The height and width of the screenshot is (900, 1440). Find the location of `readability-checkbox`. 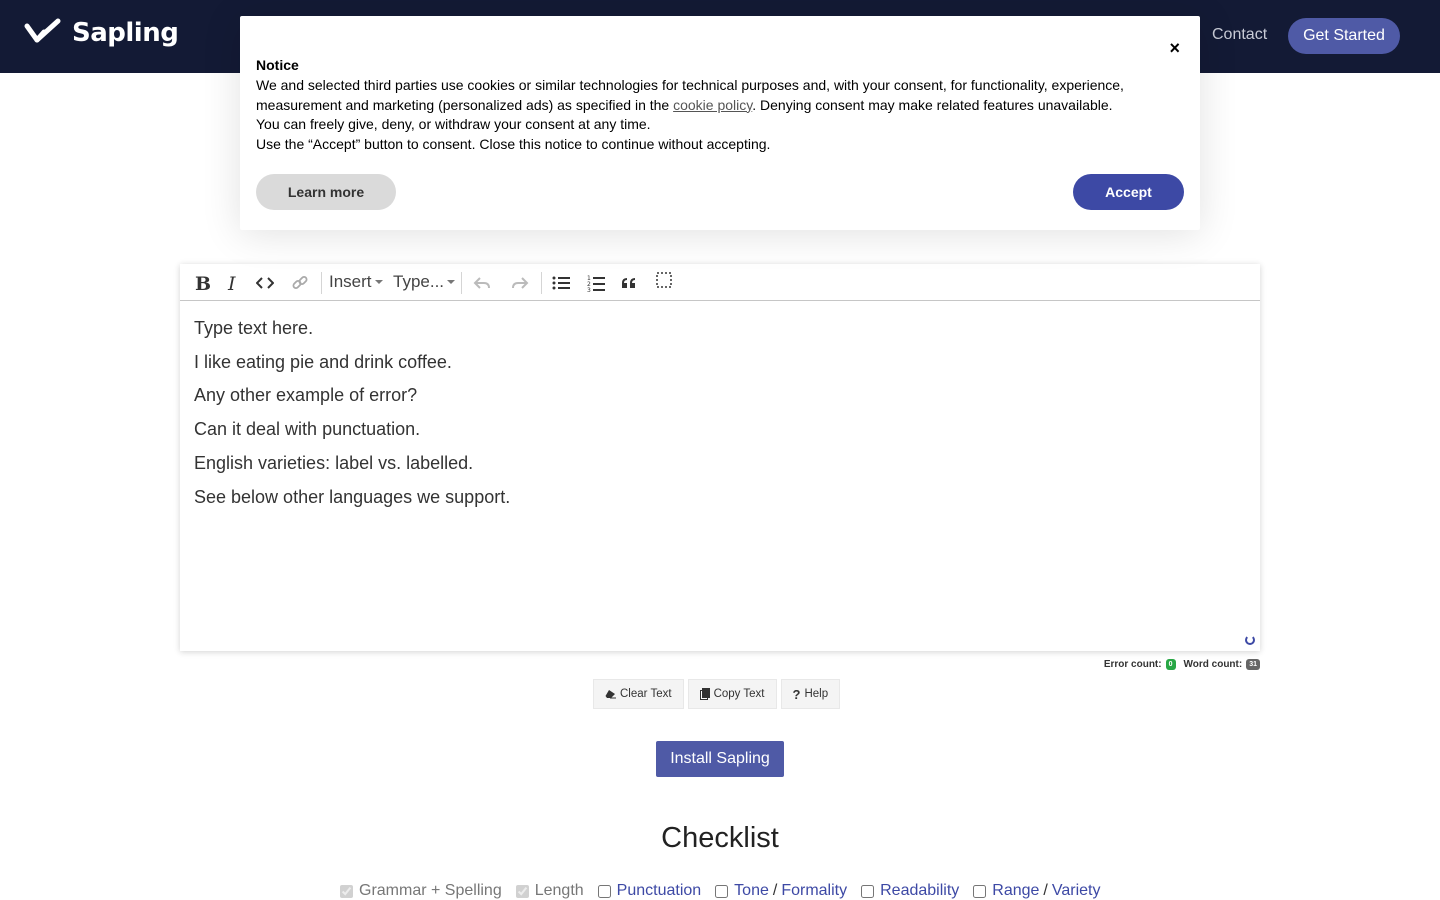

readability-checkbox is located at coordinates (868, 891).